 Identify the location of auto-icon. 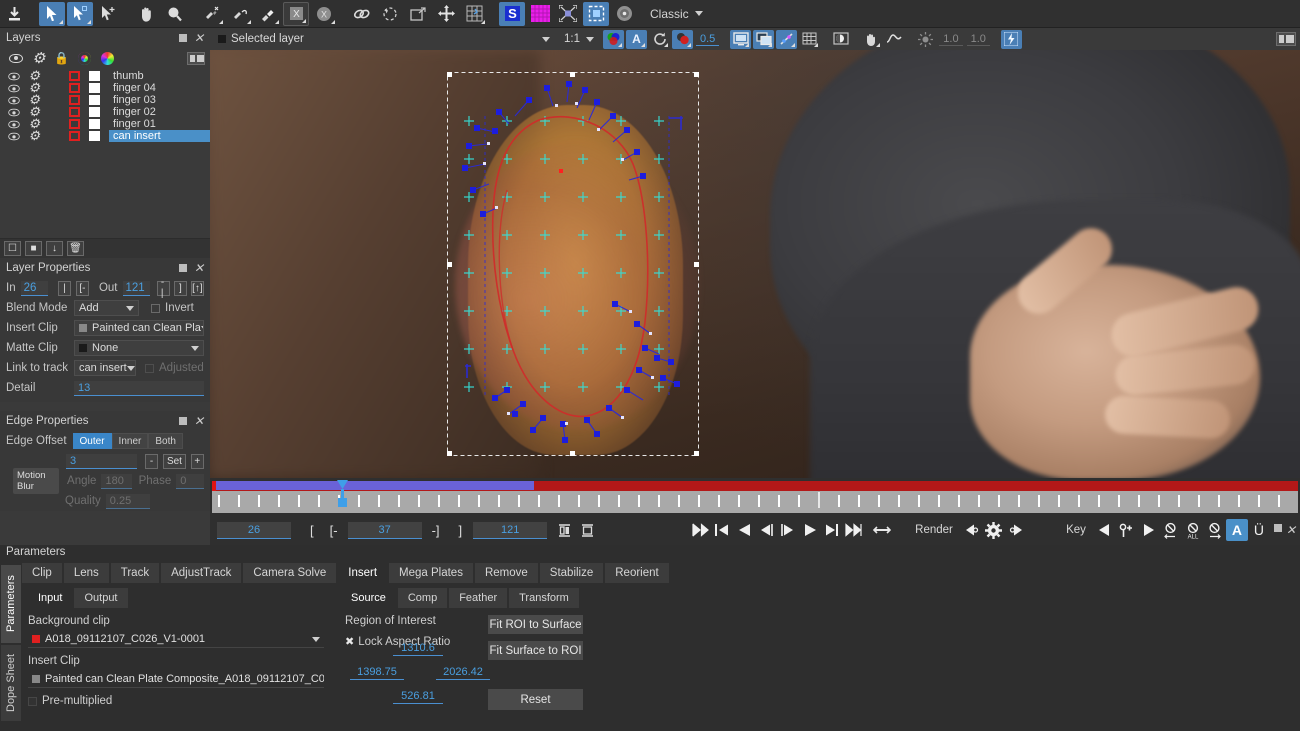
(1011, 39).